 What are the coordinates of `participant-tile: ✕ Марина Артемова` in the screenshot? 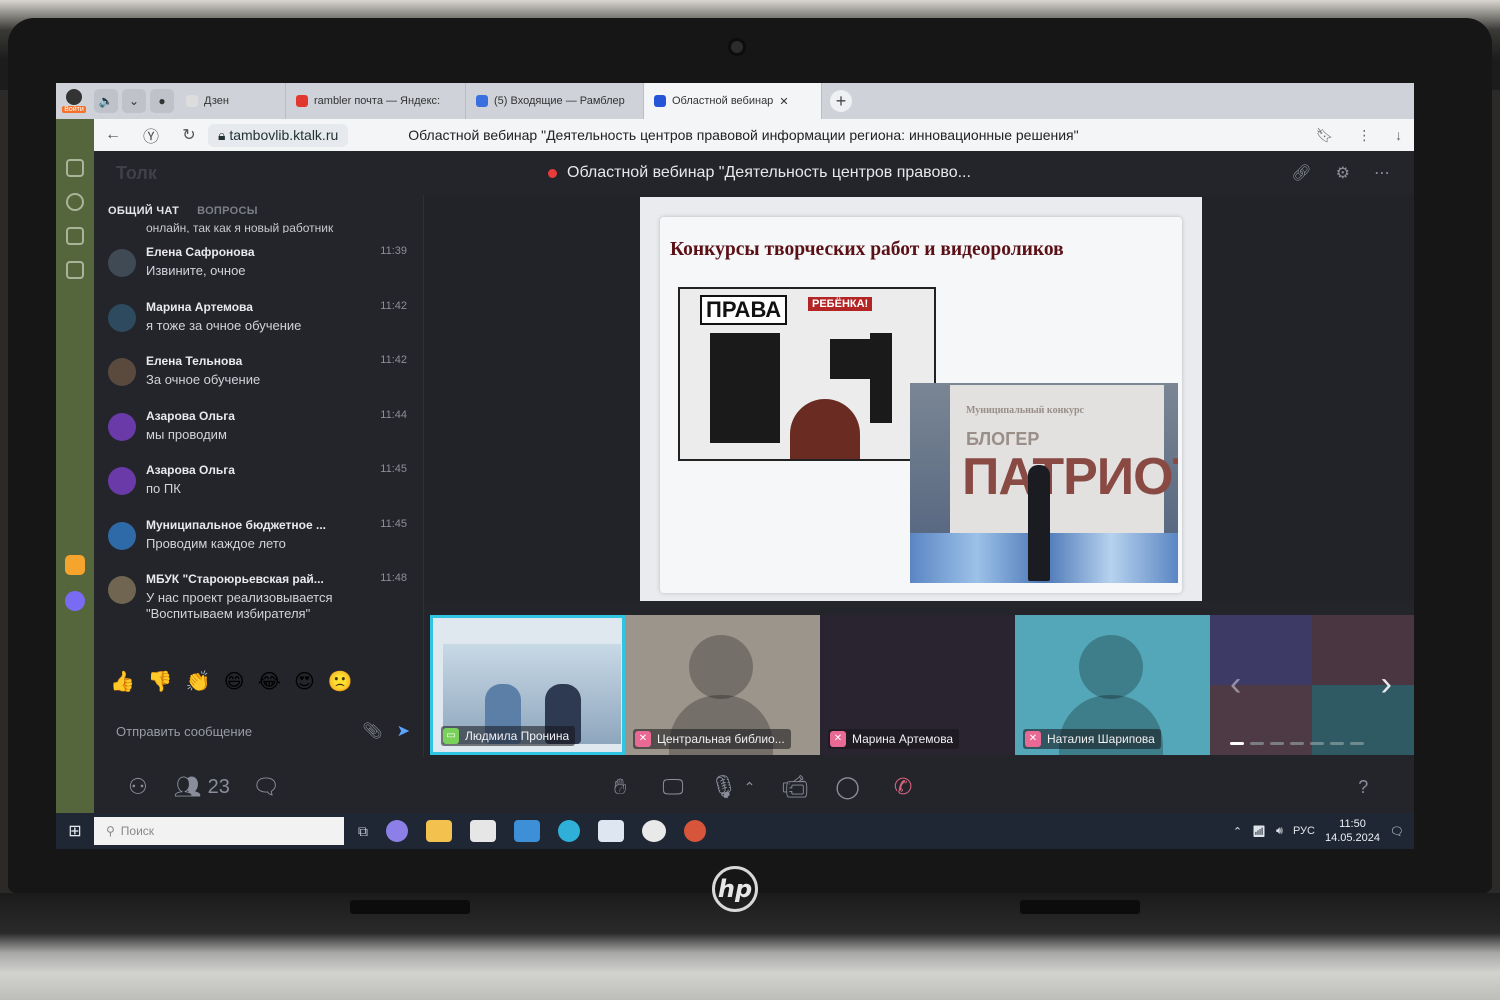 It's located at (917, 685).